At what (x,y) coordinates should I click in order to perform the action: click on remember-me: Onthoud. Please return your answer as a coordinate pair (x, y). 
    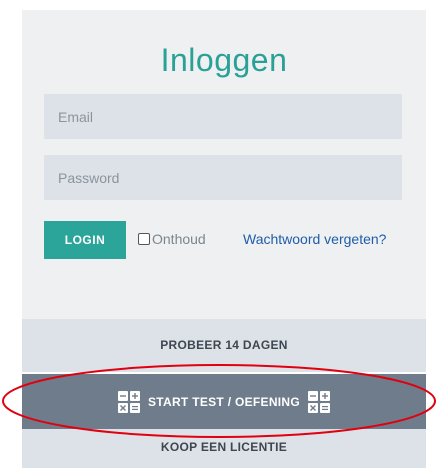
    Looking at the image, I should click on (172, 239).